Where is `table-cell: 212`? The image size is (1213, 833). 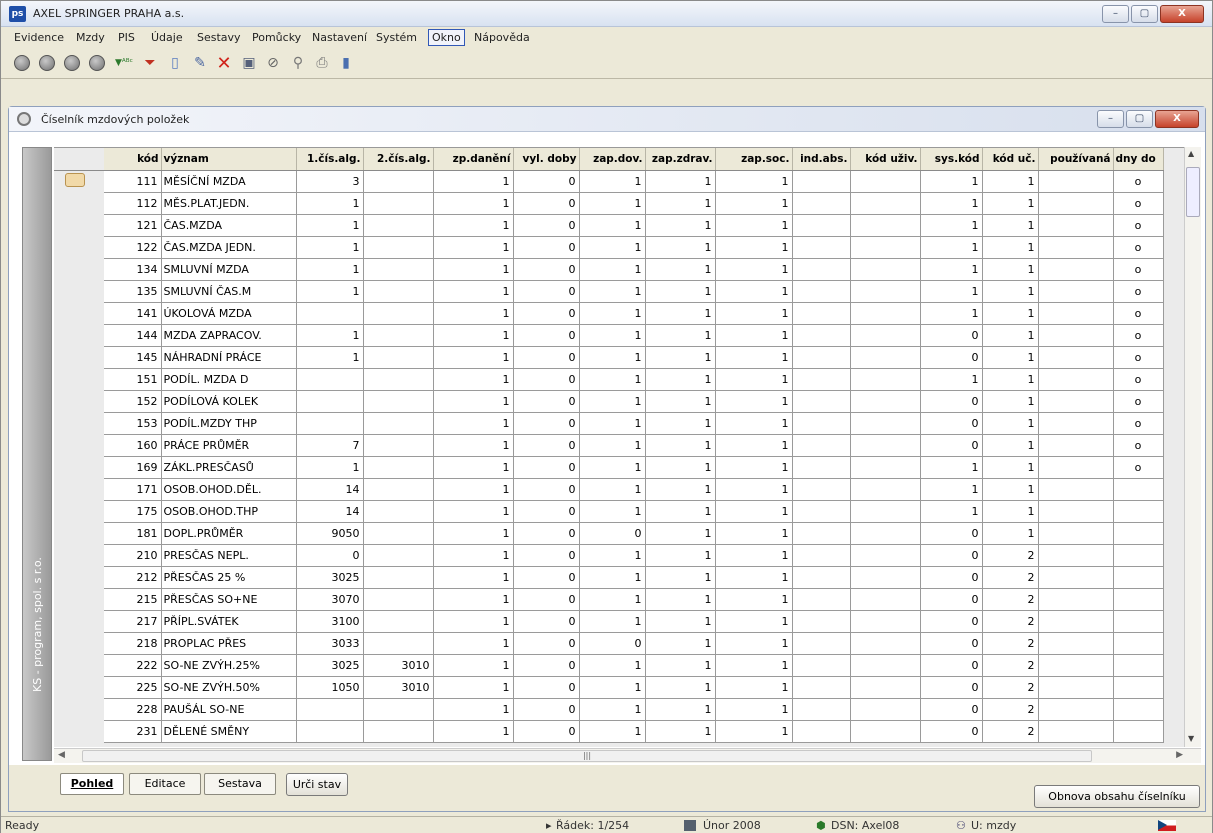
table-cell: 212 is located at coordinates (133, 577).